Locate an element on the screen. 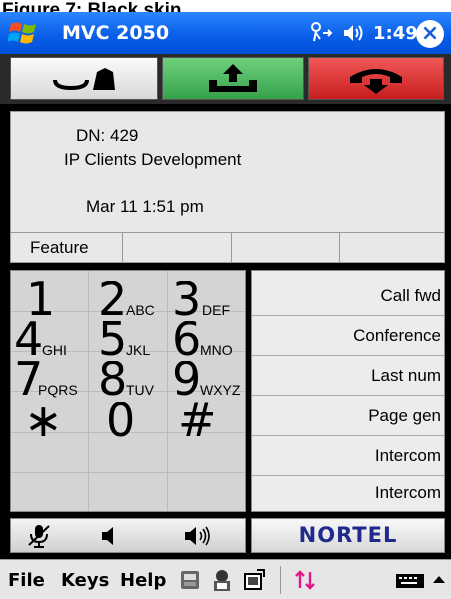 Image resolution: width=451 pixels, height=599 pixels. key-digit: # is located at coordinates (197, 422).